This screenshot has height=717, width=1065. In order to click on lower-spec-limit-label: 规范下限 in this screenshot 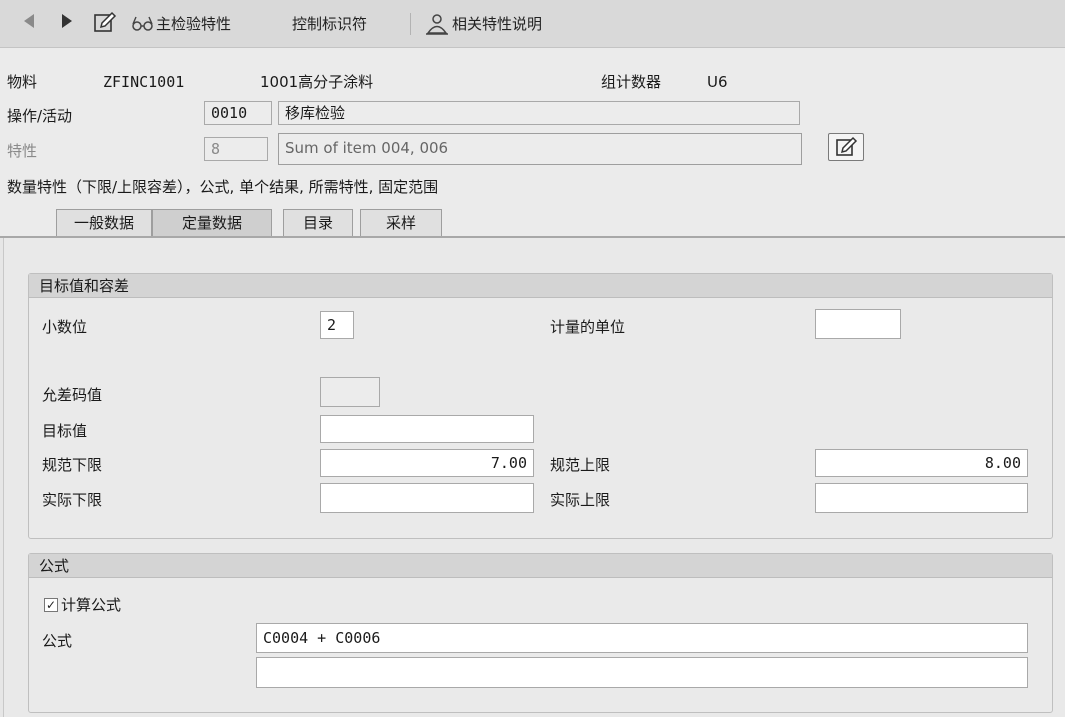, I will do `click(72, 465)`.